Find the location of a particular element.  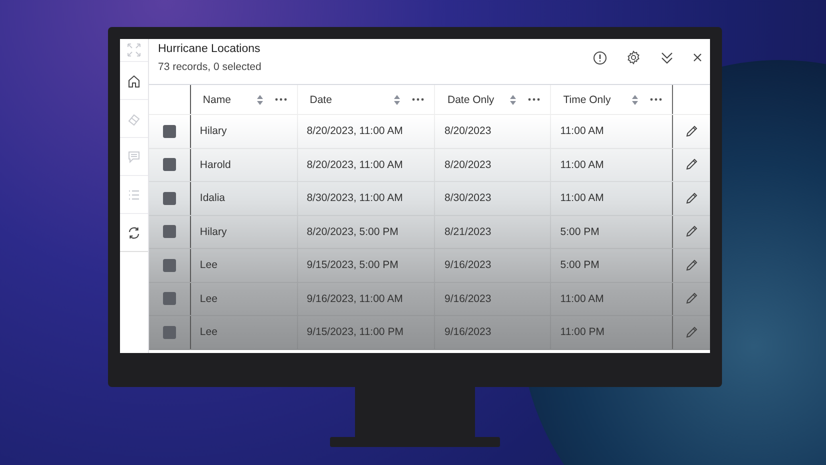

table-cell: 9/15/2023, 11:00 PM is located at coordinates (367, 332).